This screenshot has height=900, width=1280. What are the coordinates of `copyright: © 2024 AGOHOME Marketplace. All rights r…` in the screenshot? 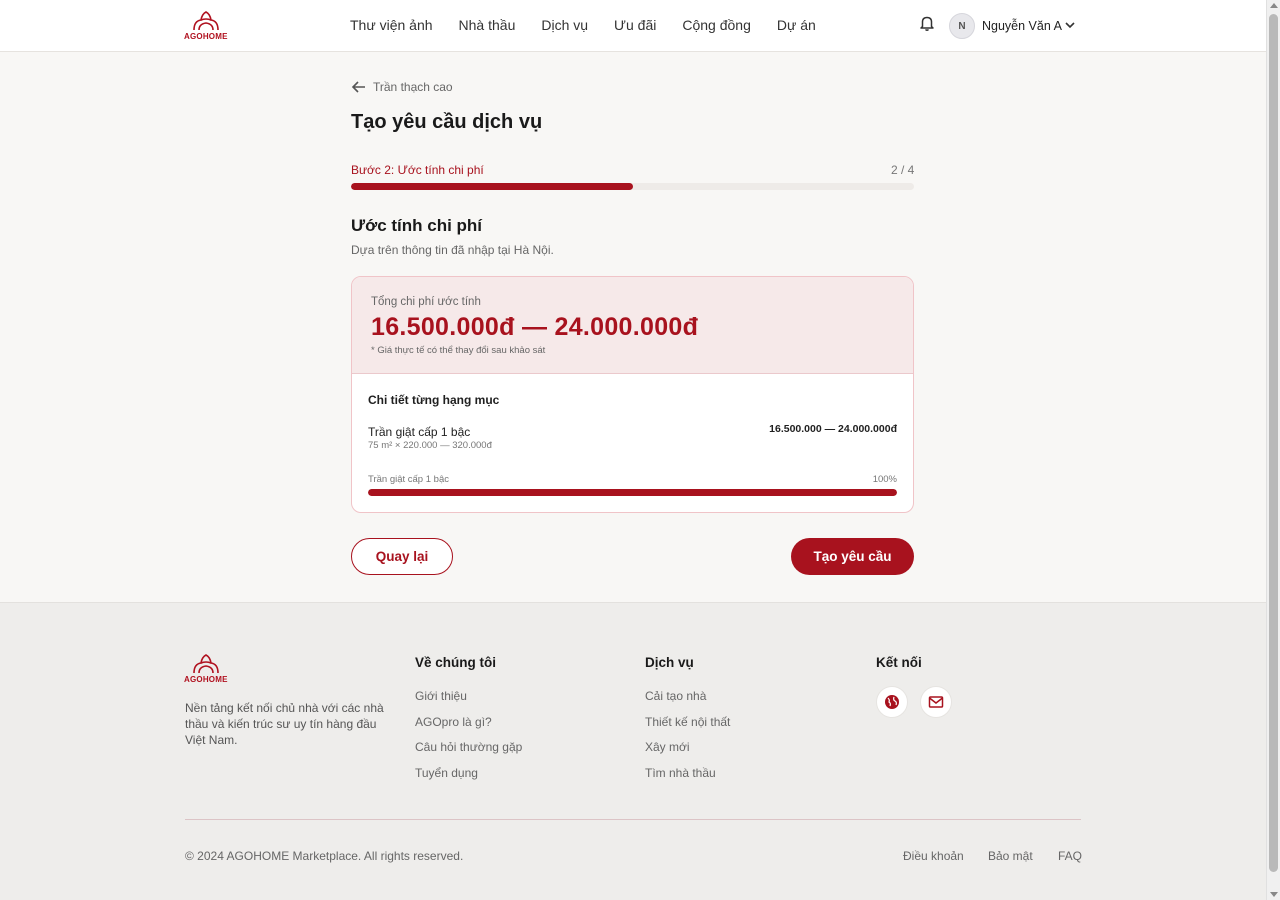 It's located at (324, 856).